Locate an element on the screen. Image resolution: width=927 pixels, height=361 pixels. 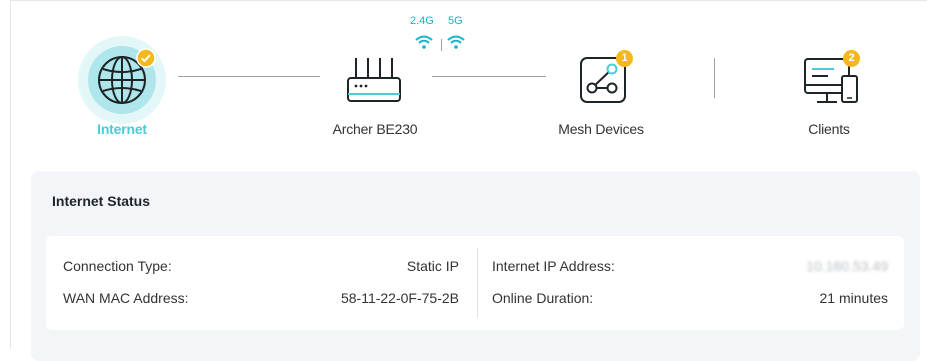
online-duration-value: 21 minutes is located at coordinates (853, 298).